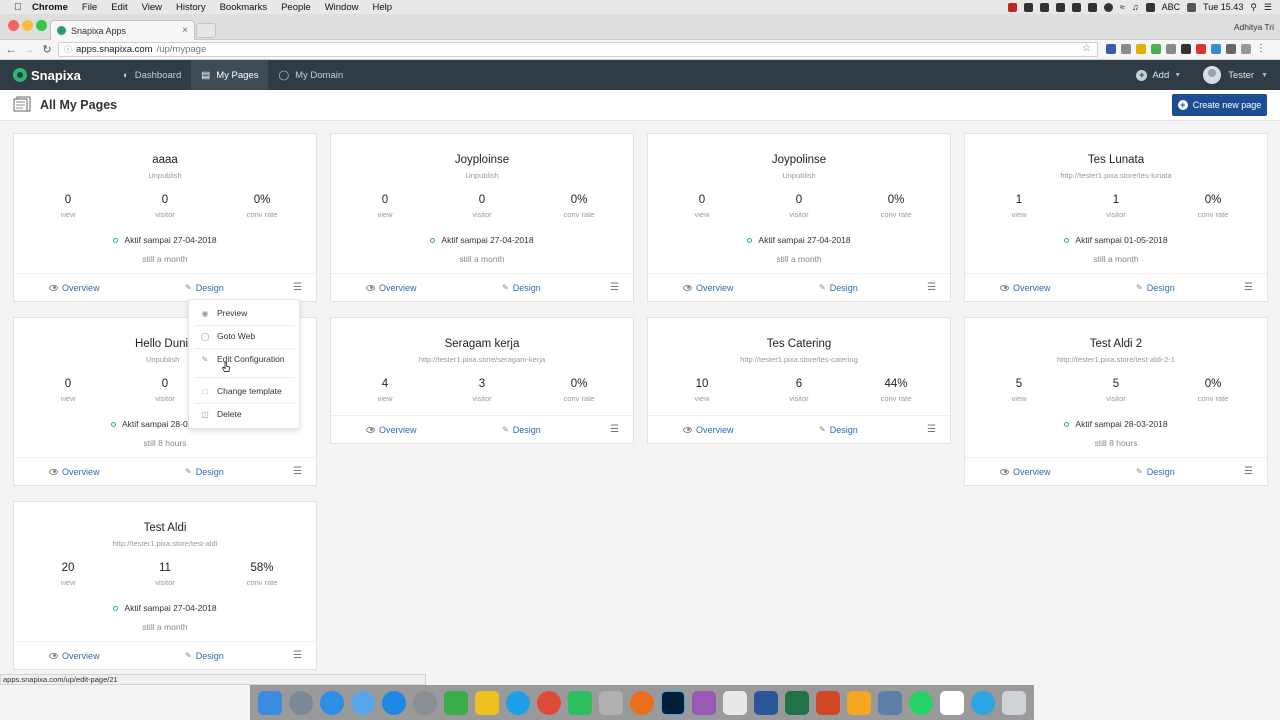 This screenshot has height=720, width=1280. Describe the element at coordinates (482, 344) in the screenshot. I see `card-title: Seragam kerja` at that location.